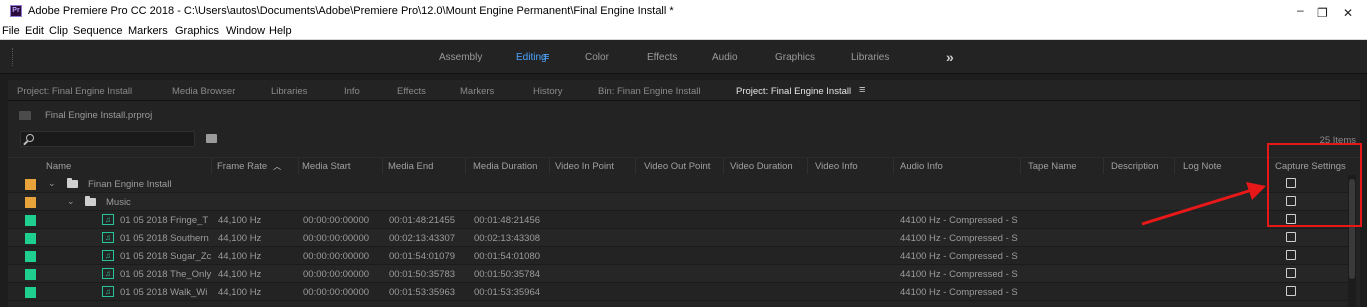 The height and width of the screenshot is (307, 1367). I want to click on column-header-media-start: Media Start, so click(326, 167).